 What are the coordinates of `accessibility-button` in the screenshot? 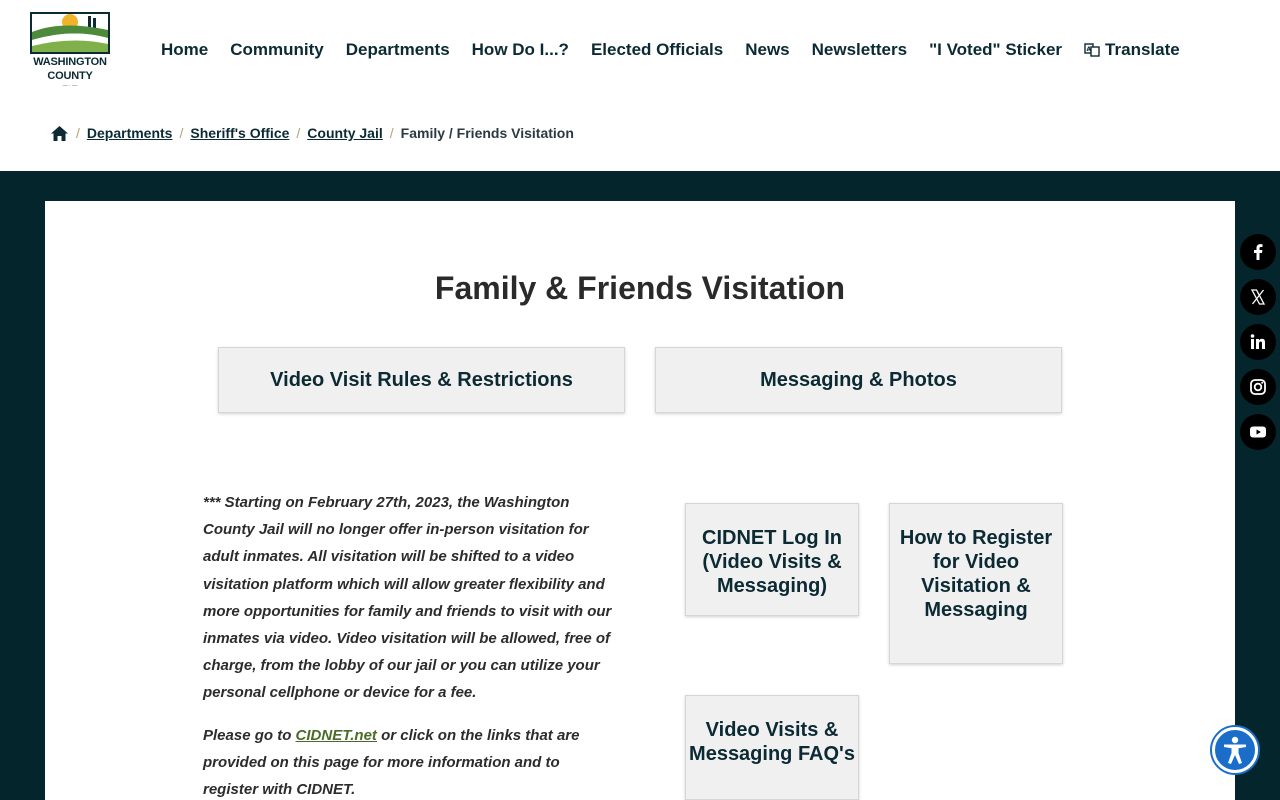 It's located at (1235, 750).